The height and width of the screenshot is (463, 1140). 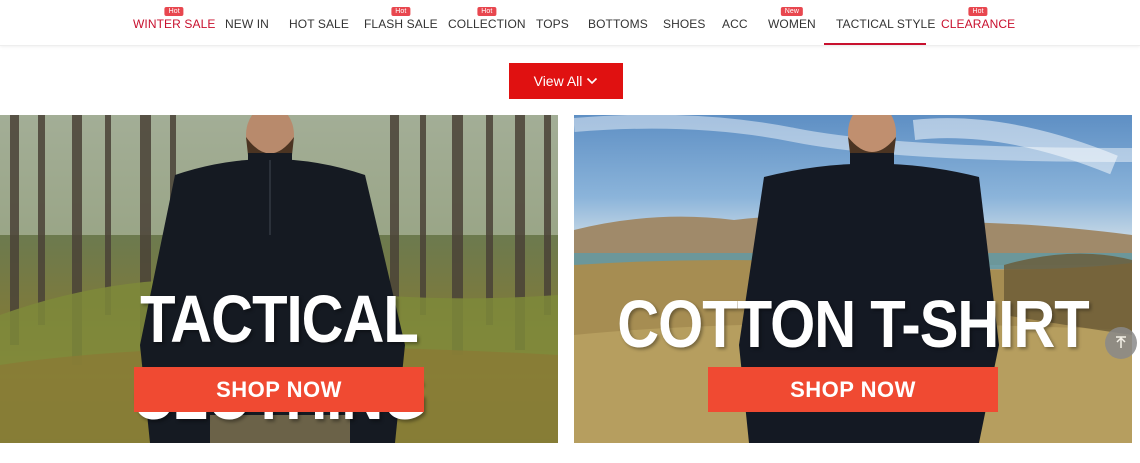 What do you see at coordinates (558, 81) in the screenshot?
I see `view-all-label: View All` at bounding box center [558, 81].